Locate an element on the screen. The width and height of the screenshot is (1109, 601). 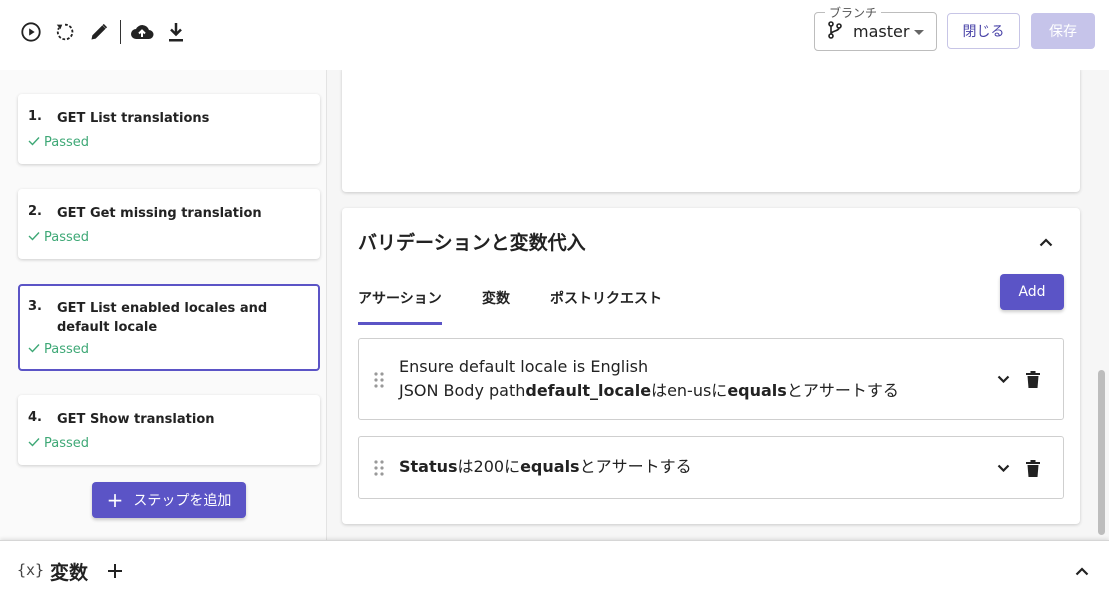
plus-icon: + is located at coordinates (115, 500).